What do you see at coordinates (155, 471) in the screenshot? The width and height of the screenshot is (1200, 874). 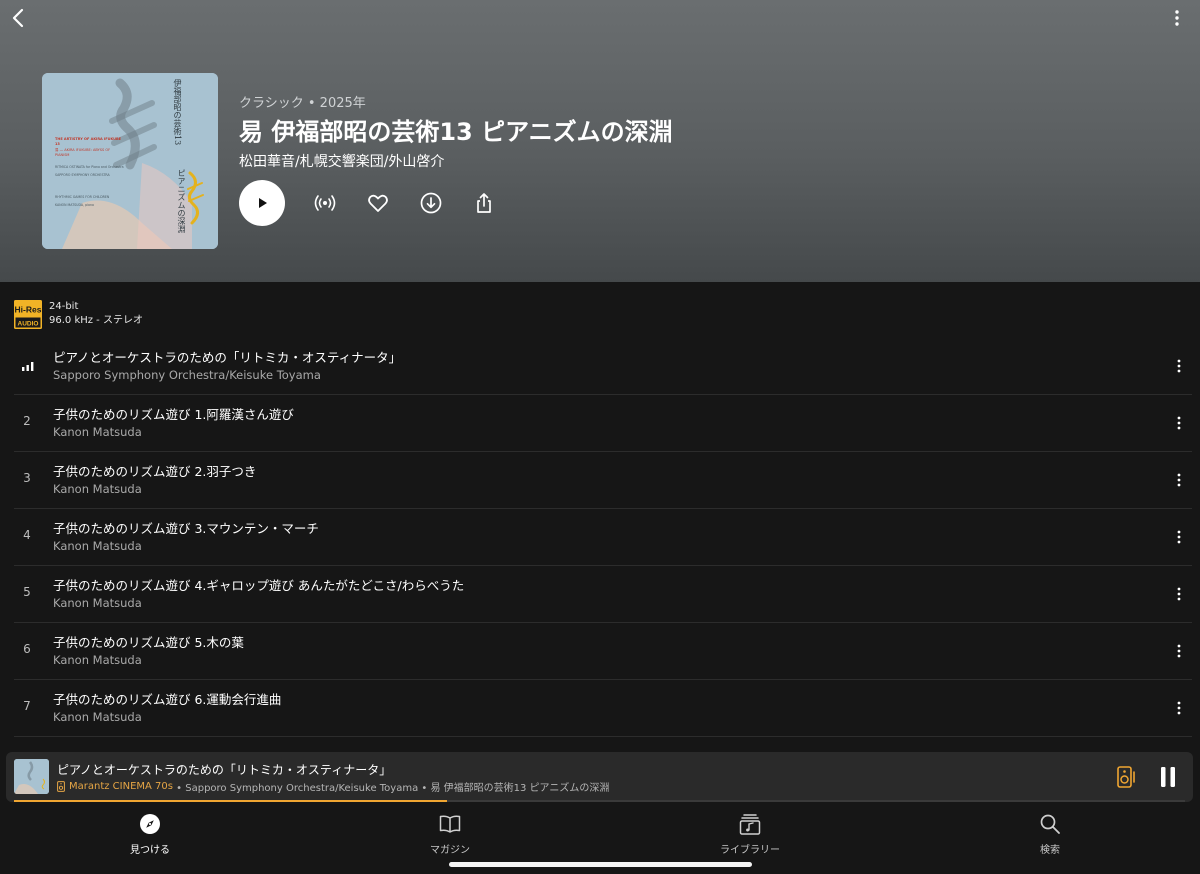 I see `track-title: 子供のためのリズム遊び 2.羽子つき` at bounding box center [155, 471].